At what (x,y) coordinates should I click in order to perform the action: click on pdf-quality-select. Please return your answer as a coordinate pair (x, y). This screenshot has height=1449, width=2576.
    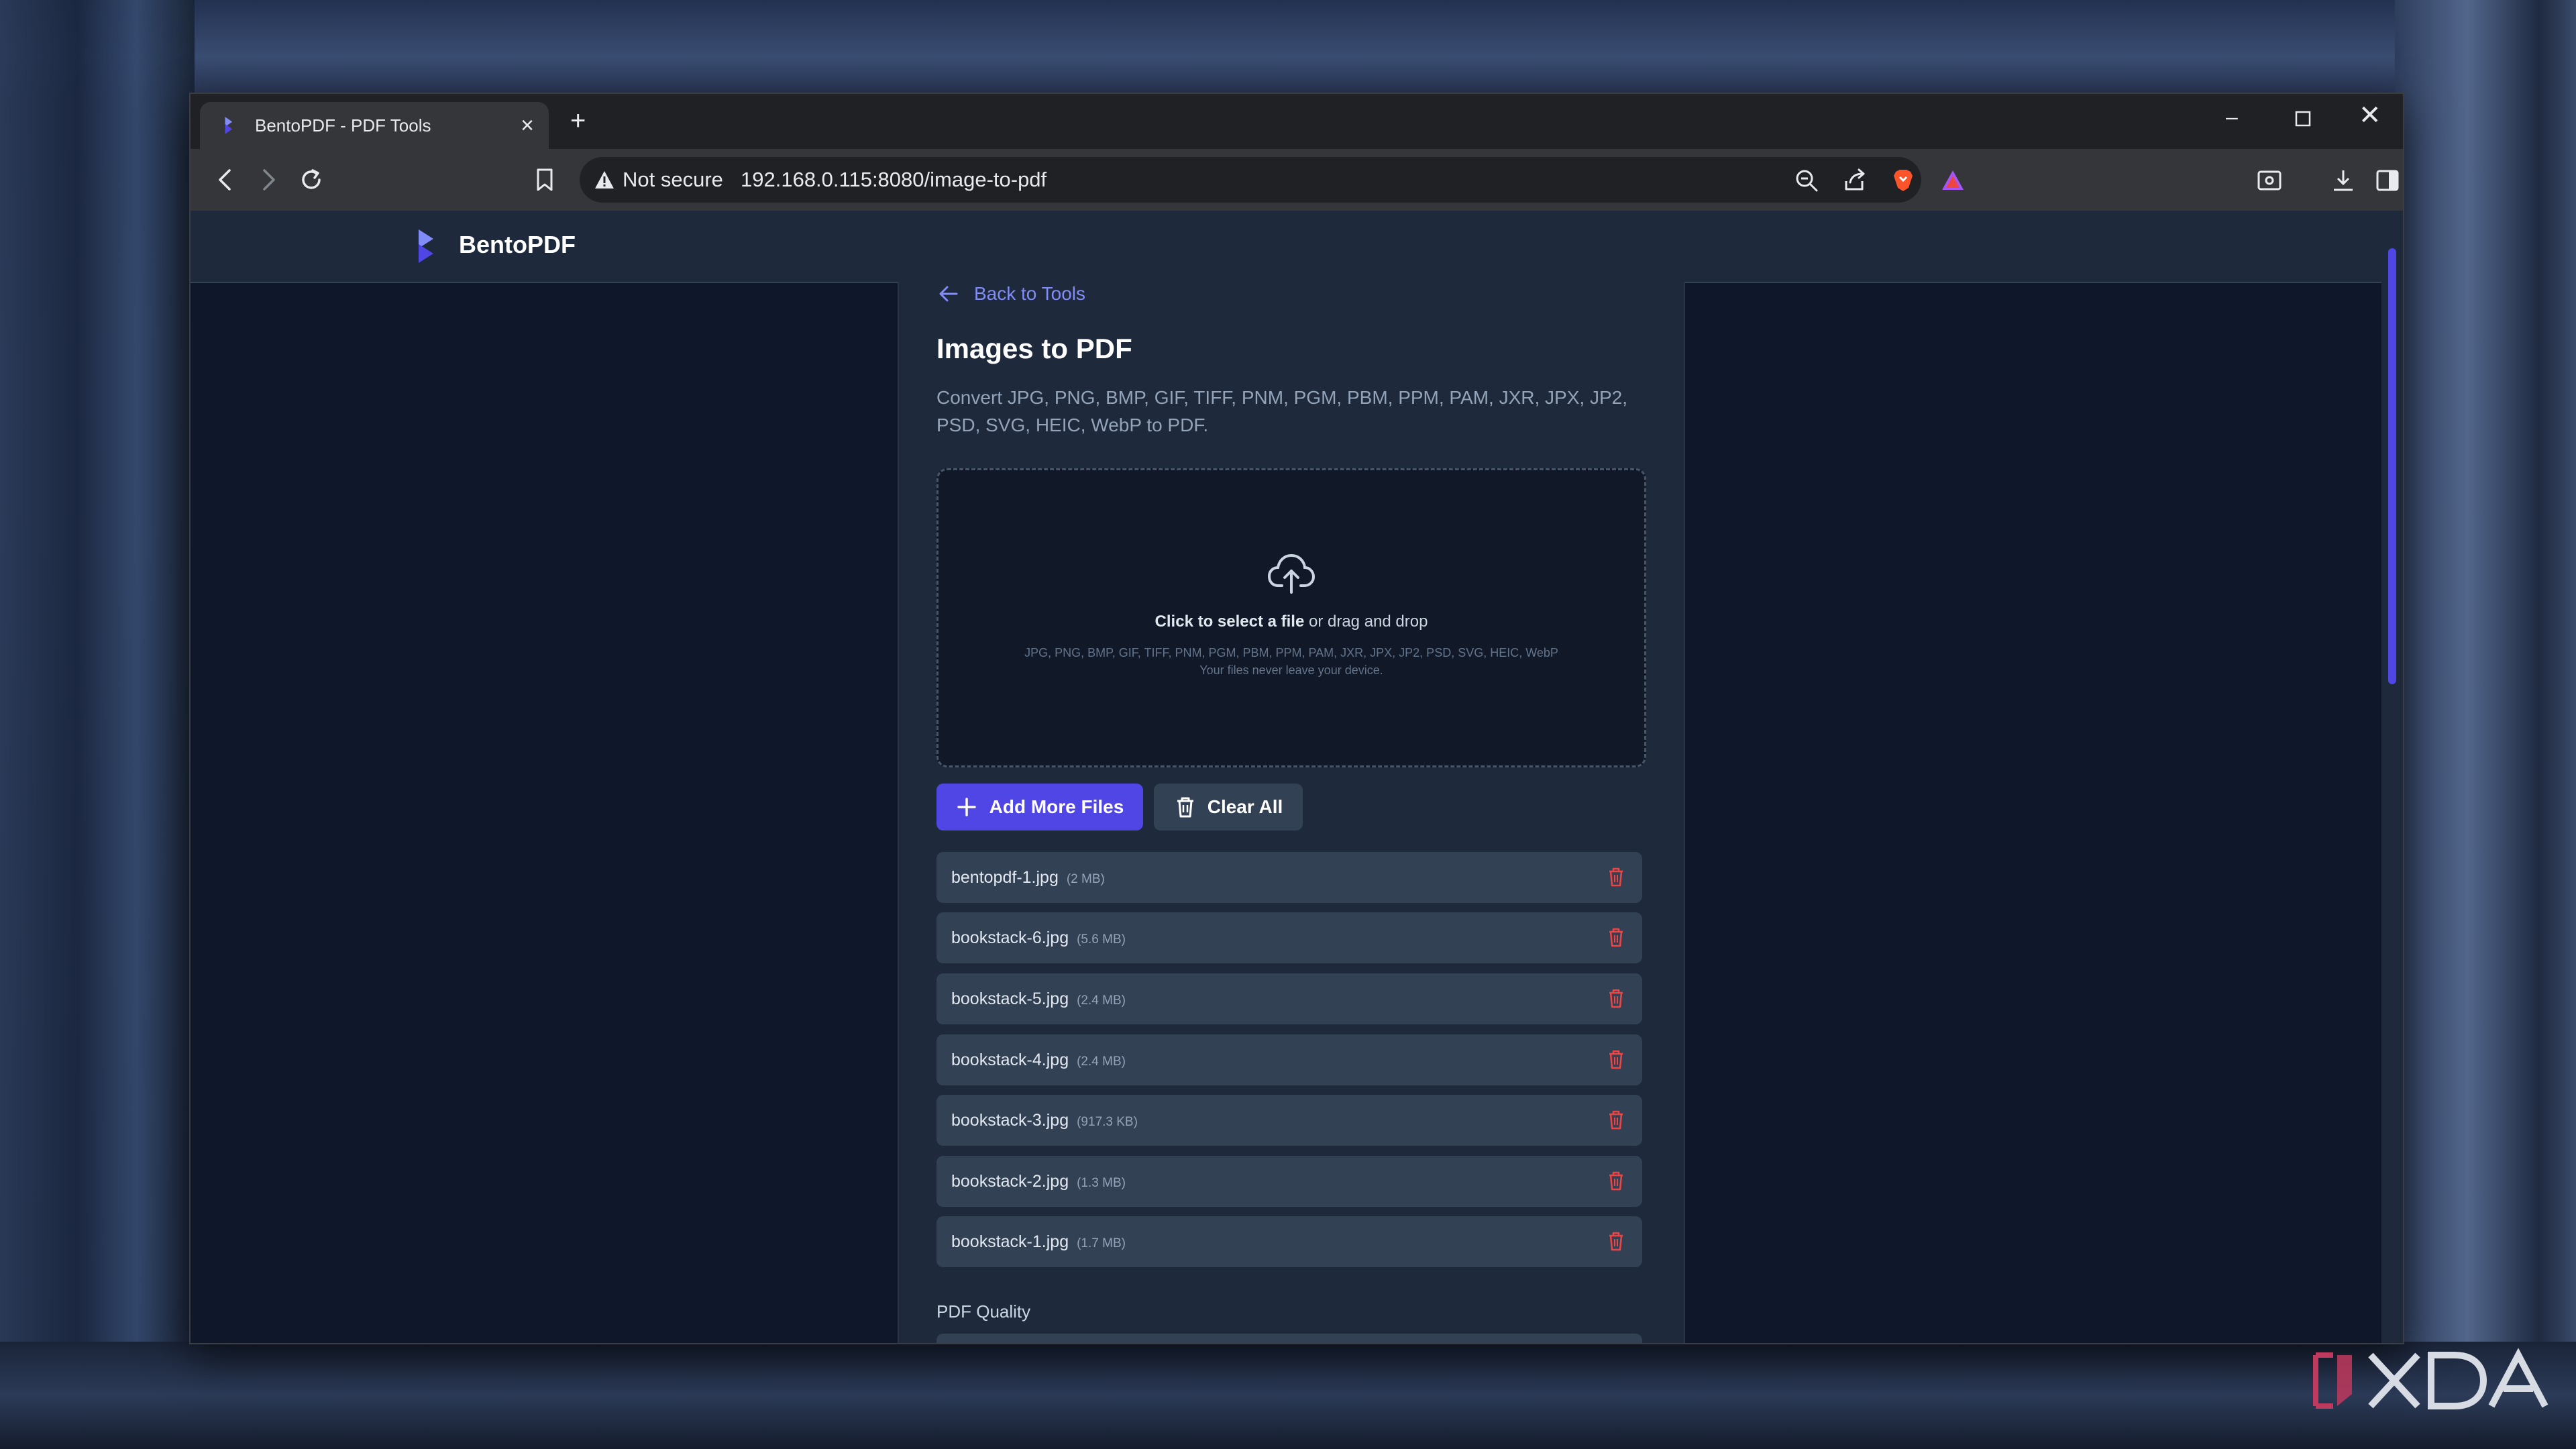
    Looking at the image, I should click on (1289, 1338).